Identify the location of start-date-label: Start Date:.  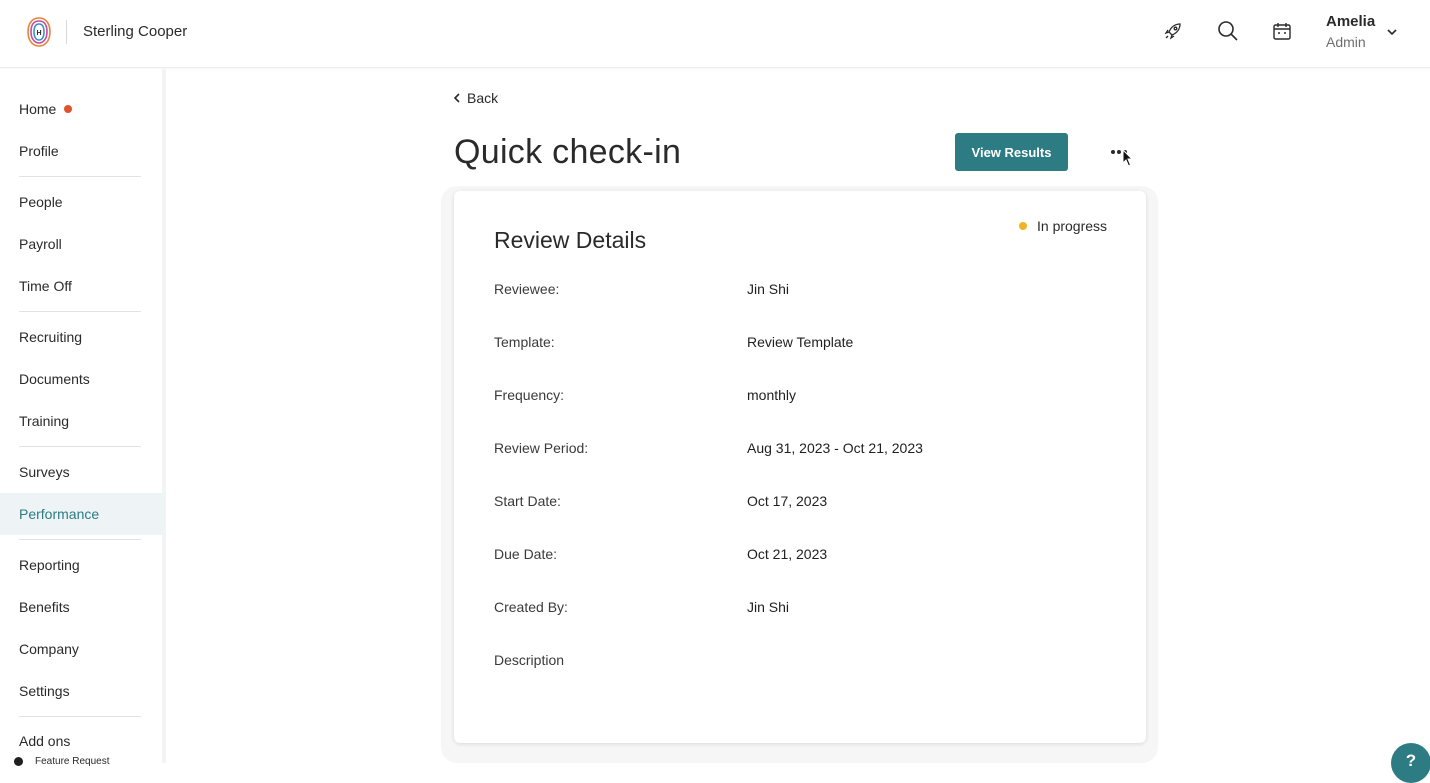
(527, 501).